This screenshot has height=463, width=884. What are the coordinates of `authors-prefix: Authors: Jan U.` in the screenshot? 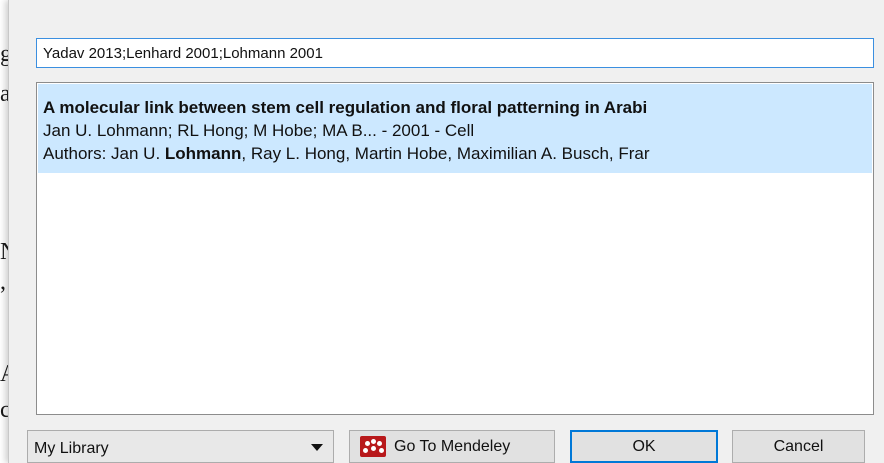 It's located at (104, 153).